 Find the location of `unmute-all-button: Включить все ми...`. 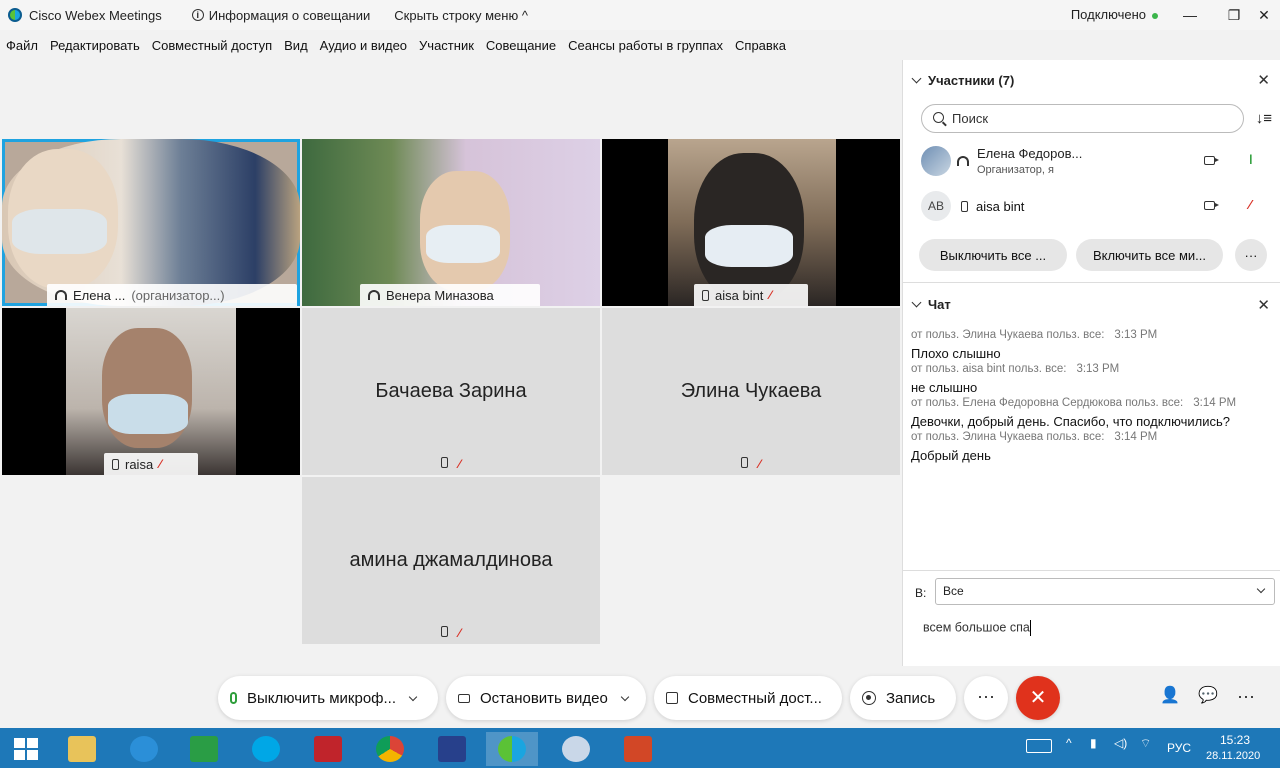

unmute-all-button: Включить все ми... is located at coordinates (1149, 255).